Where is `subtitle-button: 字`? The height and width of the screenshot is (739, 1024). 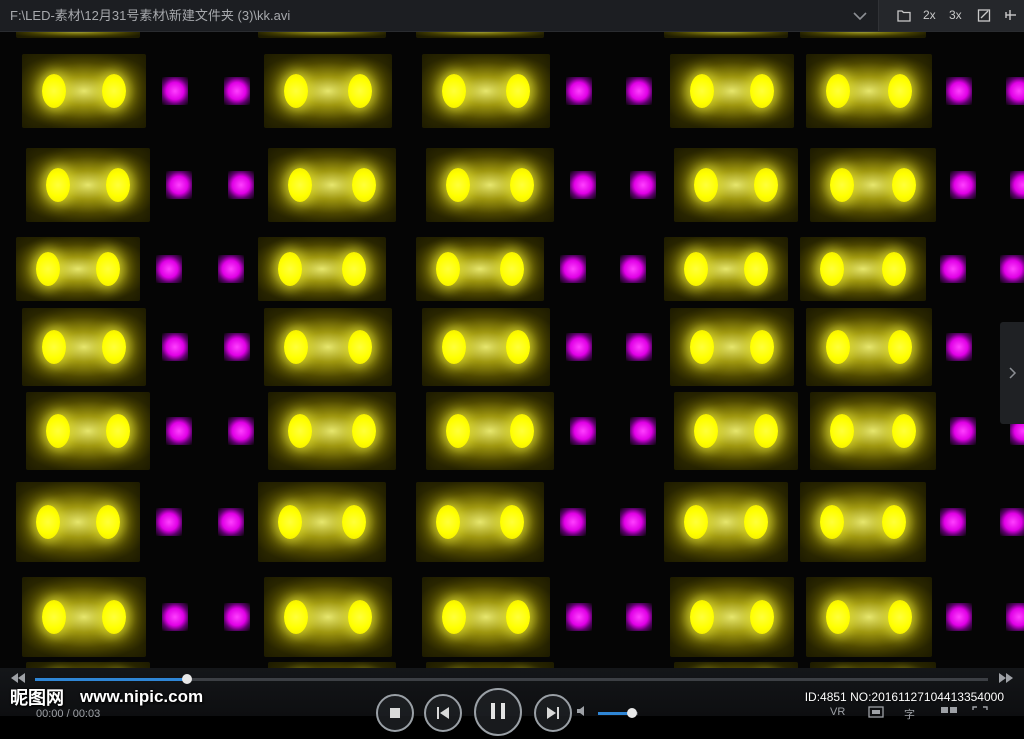
subtitle-button: 字 is located at coordinates (909, 714).